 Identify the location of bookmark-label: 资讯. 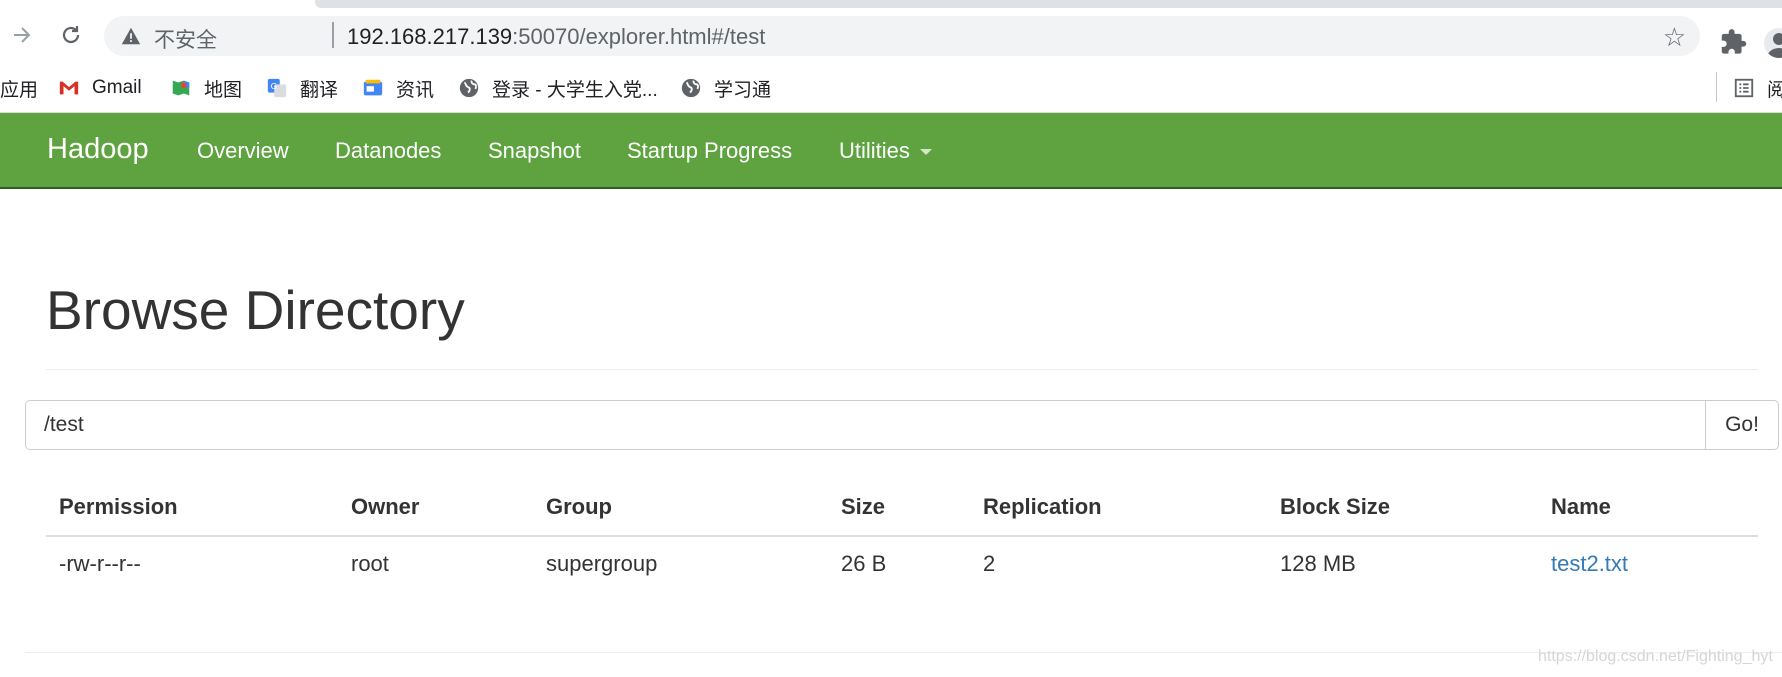
(415, 90).